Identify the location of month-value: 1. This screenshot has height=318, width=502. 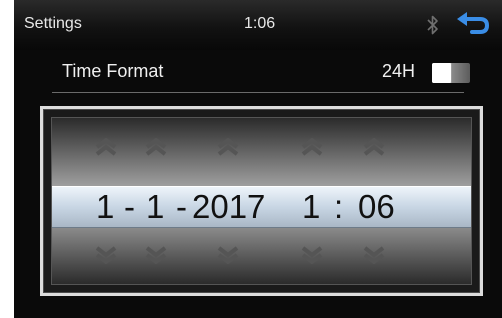
(105, 206).